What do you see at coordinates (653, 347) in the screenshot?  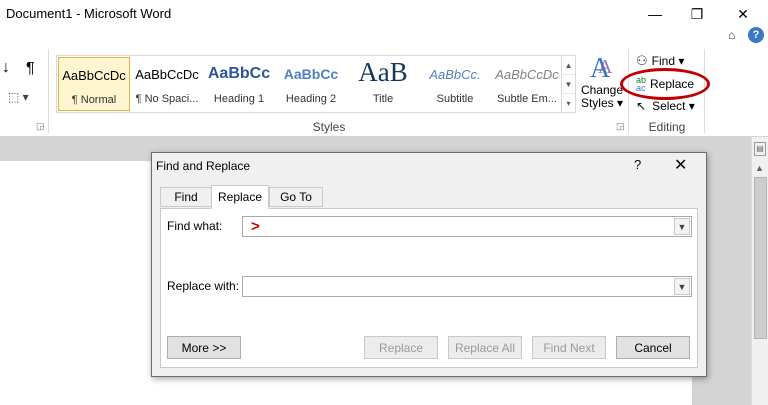 I see `cancel-button: Cancel` at bounding box center [653, 347].